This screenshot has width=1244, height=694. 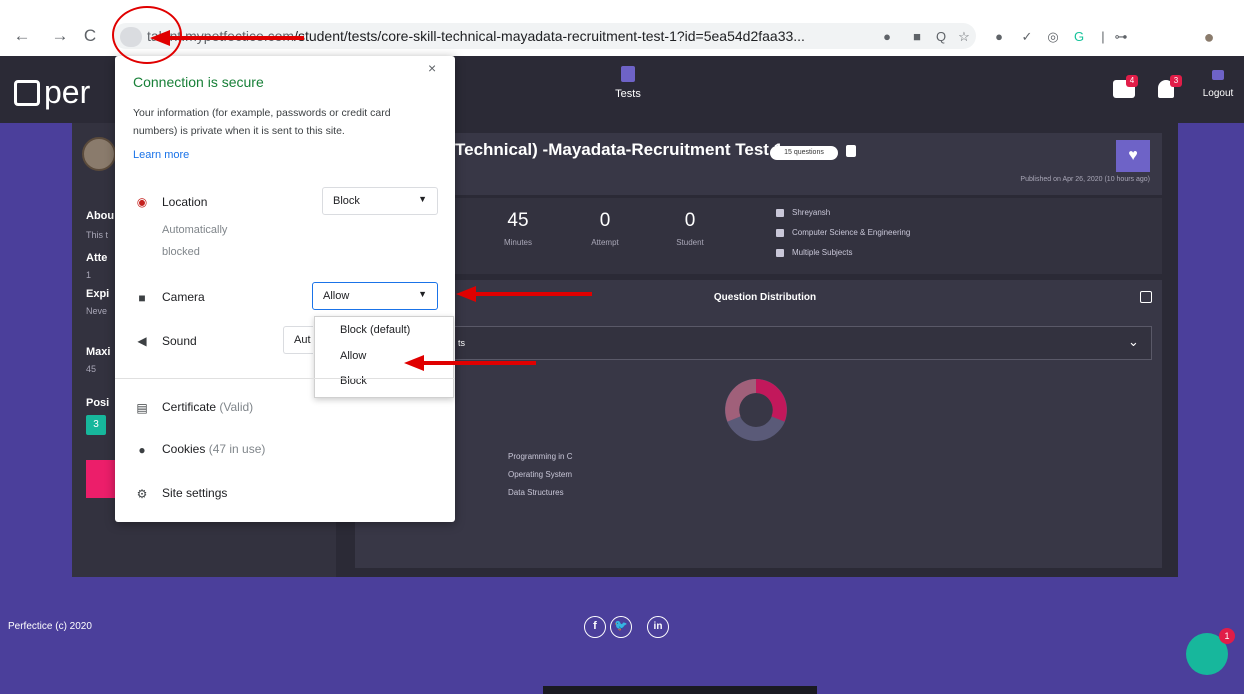 I want to click on meta-author: Shreyansh, so click(x=803, y=212).